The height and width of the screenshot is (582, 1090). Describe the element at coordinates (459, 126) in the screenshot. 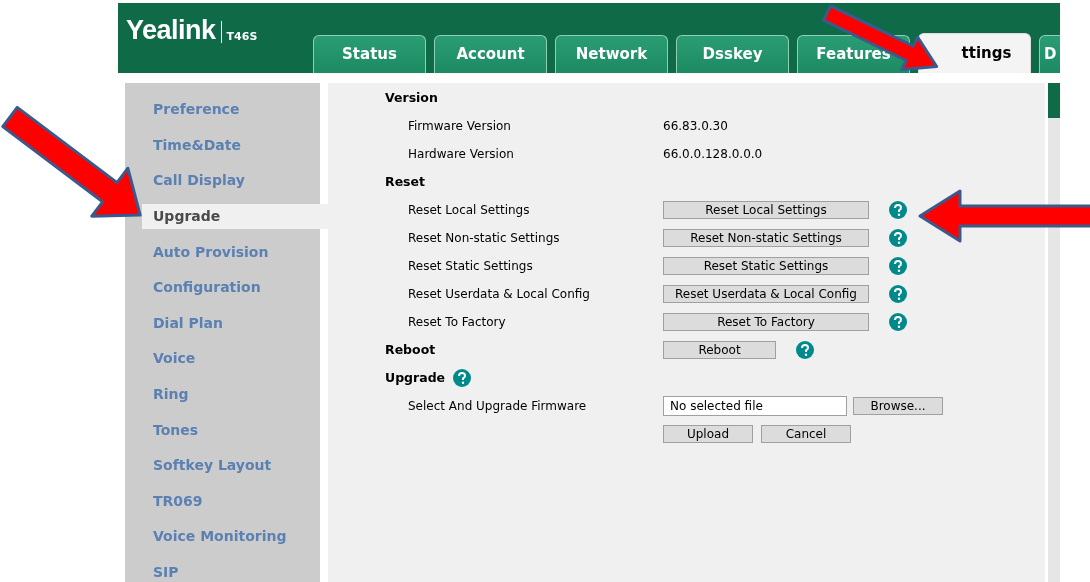

I see `field-label: Firmware Version` at that location.